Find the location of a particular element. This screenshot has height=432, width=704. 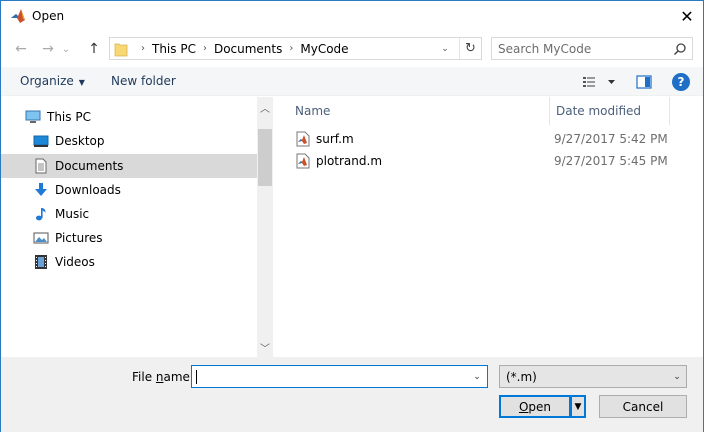

breadcrumb: › This PC › Documents › MyCode is located at coordinates (241, 48).